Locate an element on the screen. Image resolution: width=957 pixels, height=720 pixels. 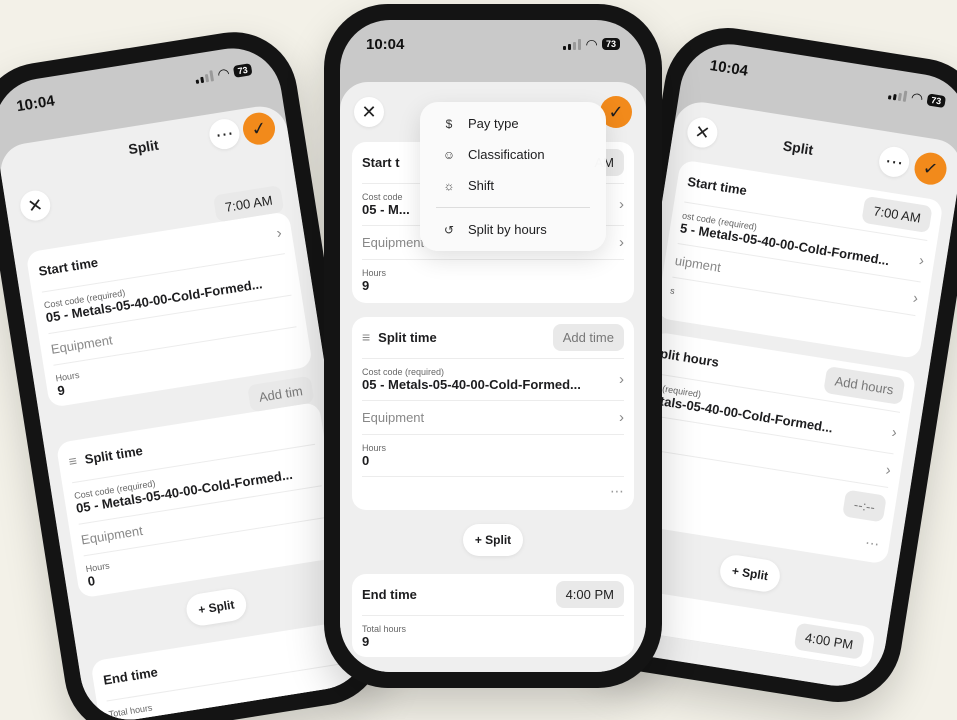
total-hours-label: Total hours is located at coordinates (384, 629).